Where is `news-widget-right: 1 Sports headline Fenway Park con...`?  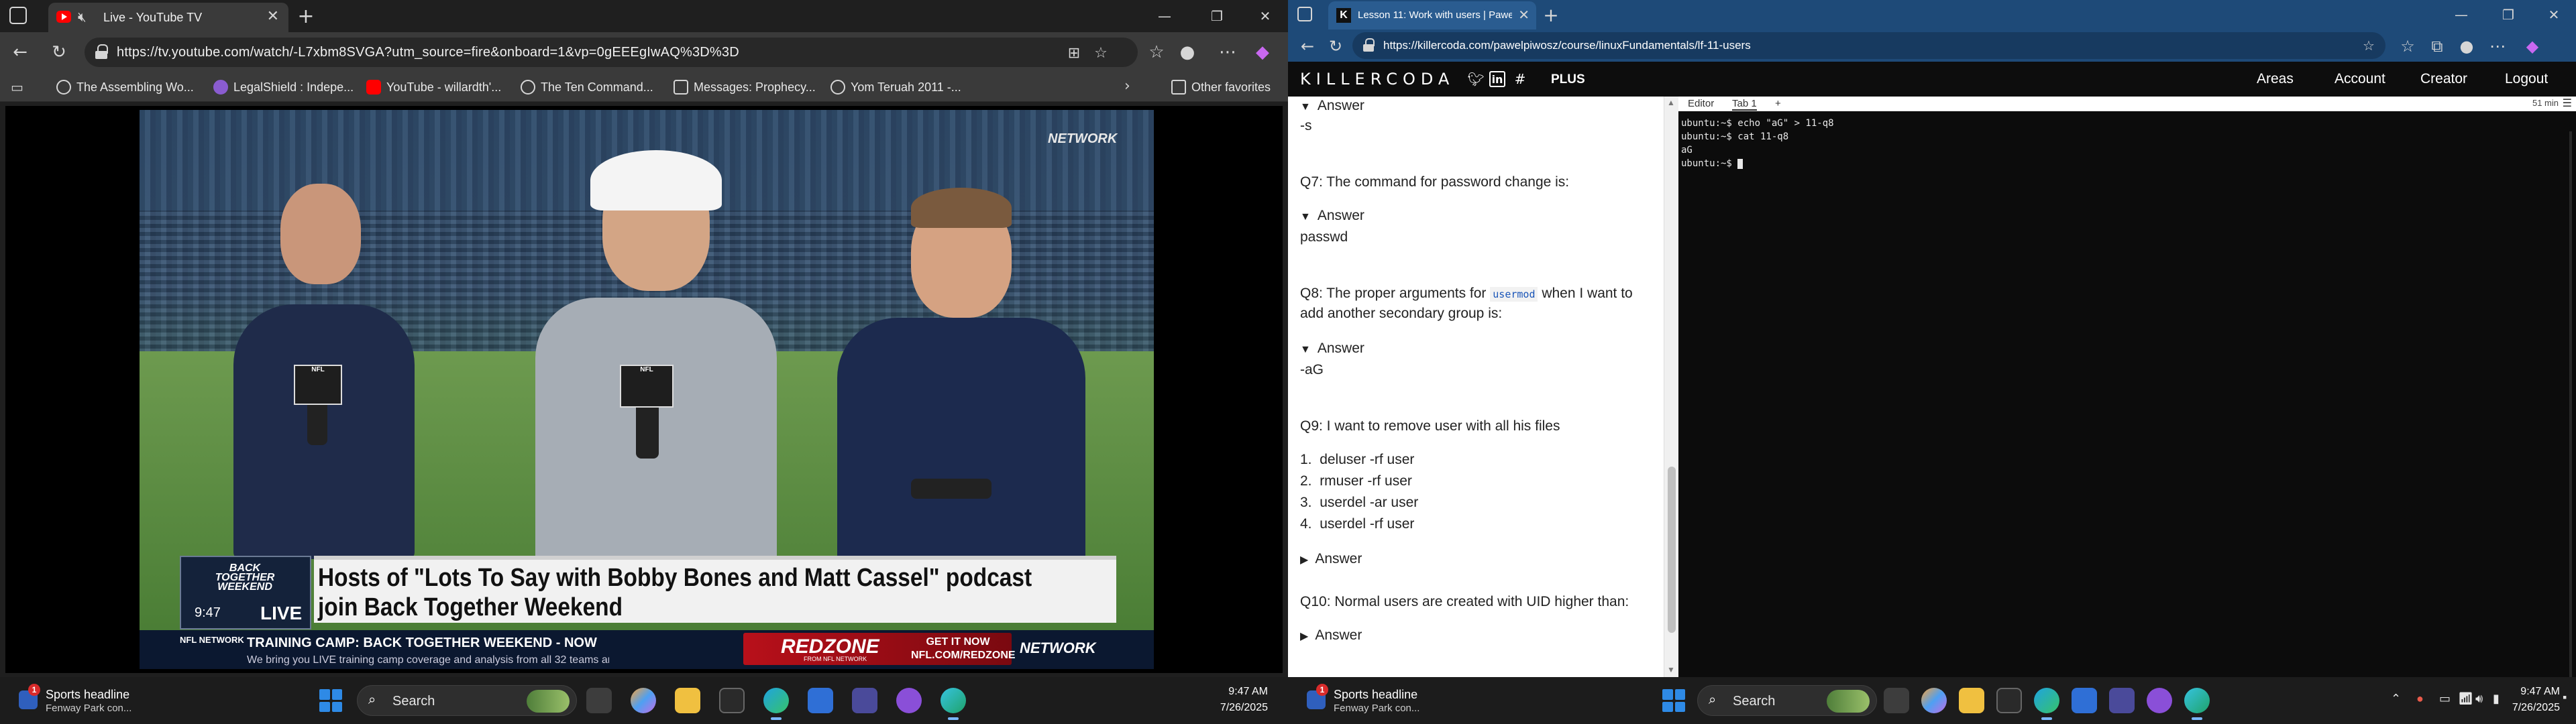 news-widget-right: 1 Sports headline Fenway Park con... is located at coordinates (1380, 700).